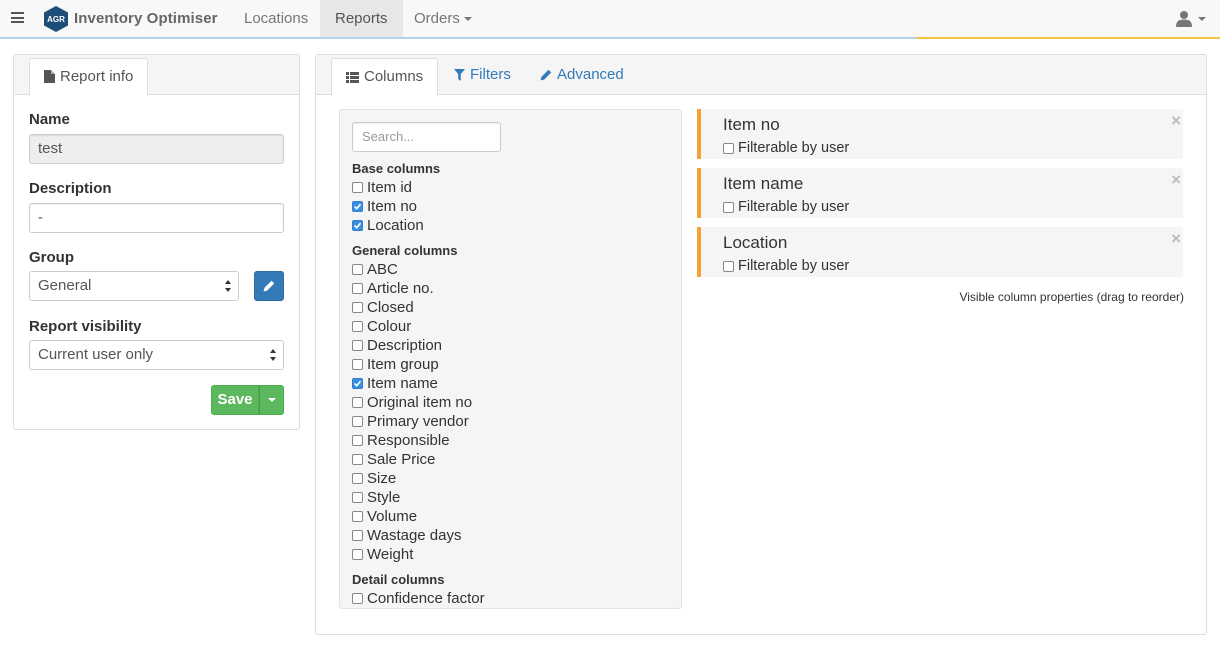 The width and height of the screenshot is (1220, 651). I want to click on edit-group-button, so click(269, 286).